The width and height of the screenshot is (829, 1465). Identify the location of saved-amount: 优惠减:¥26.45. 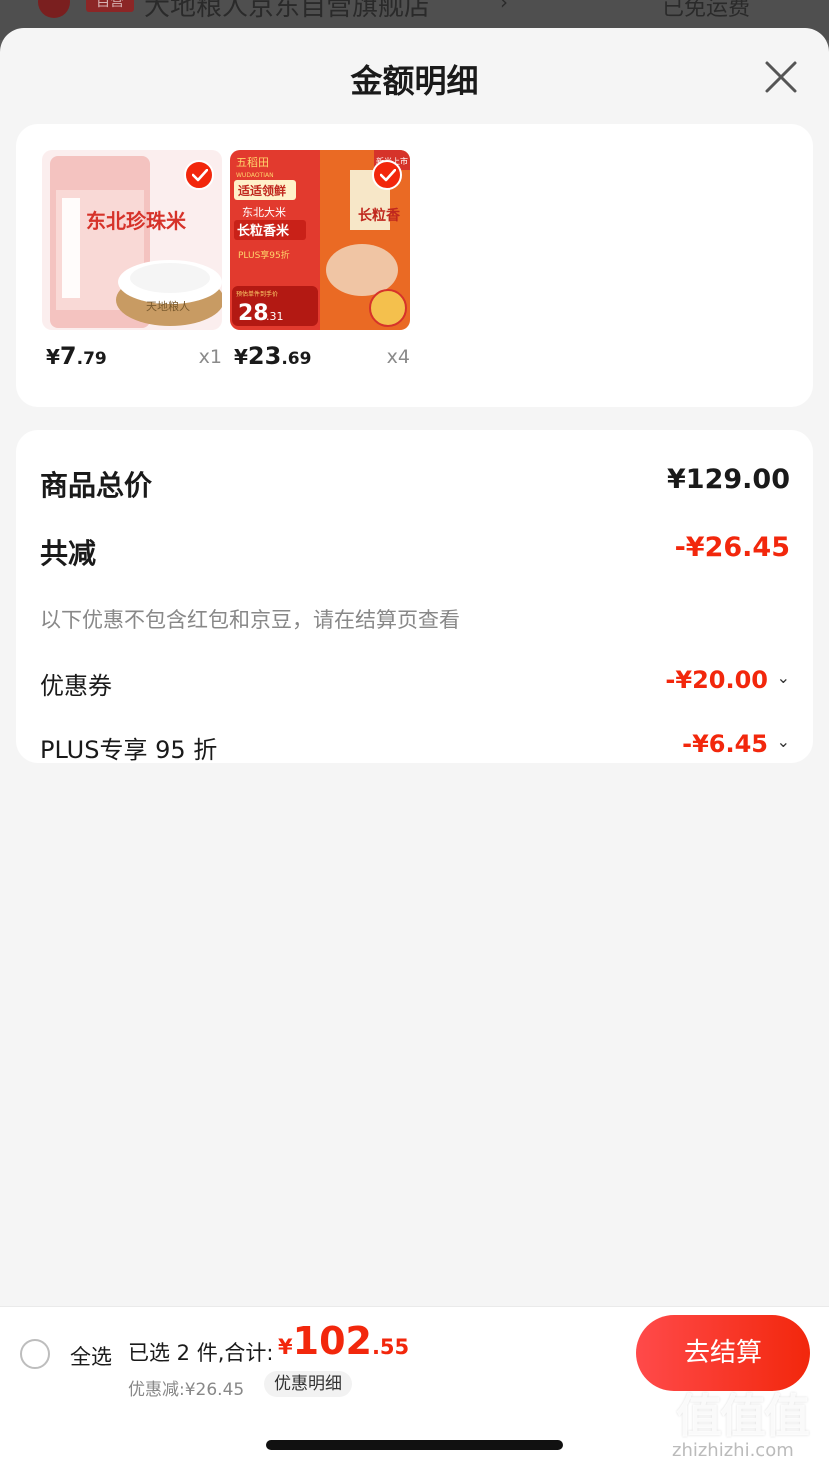
(186, 1390).